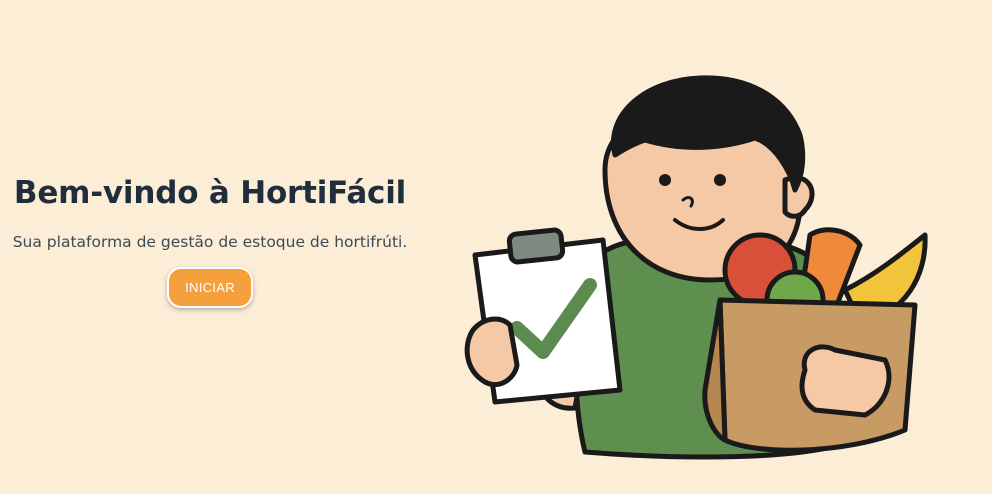 The height and width of the screenshot is (494, 992). Describe the element at coordinates (492, 352) in the screenshot. I see `left-hand` at that location.